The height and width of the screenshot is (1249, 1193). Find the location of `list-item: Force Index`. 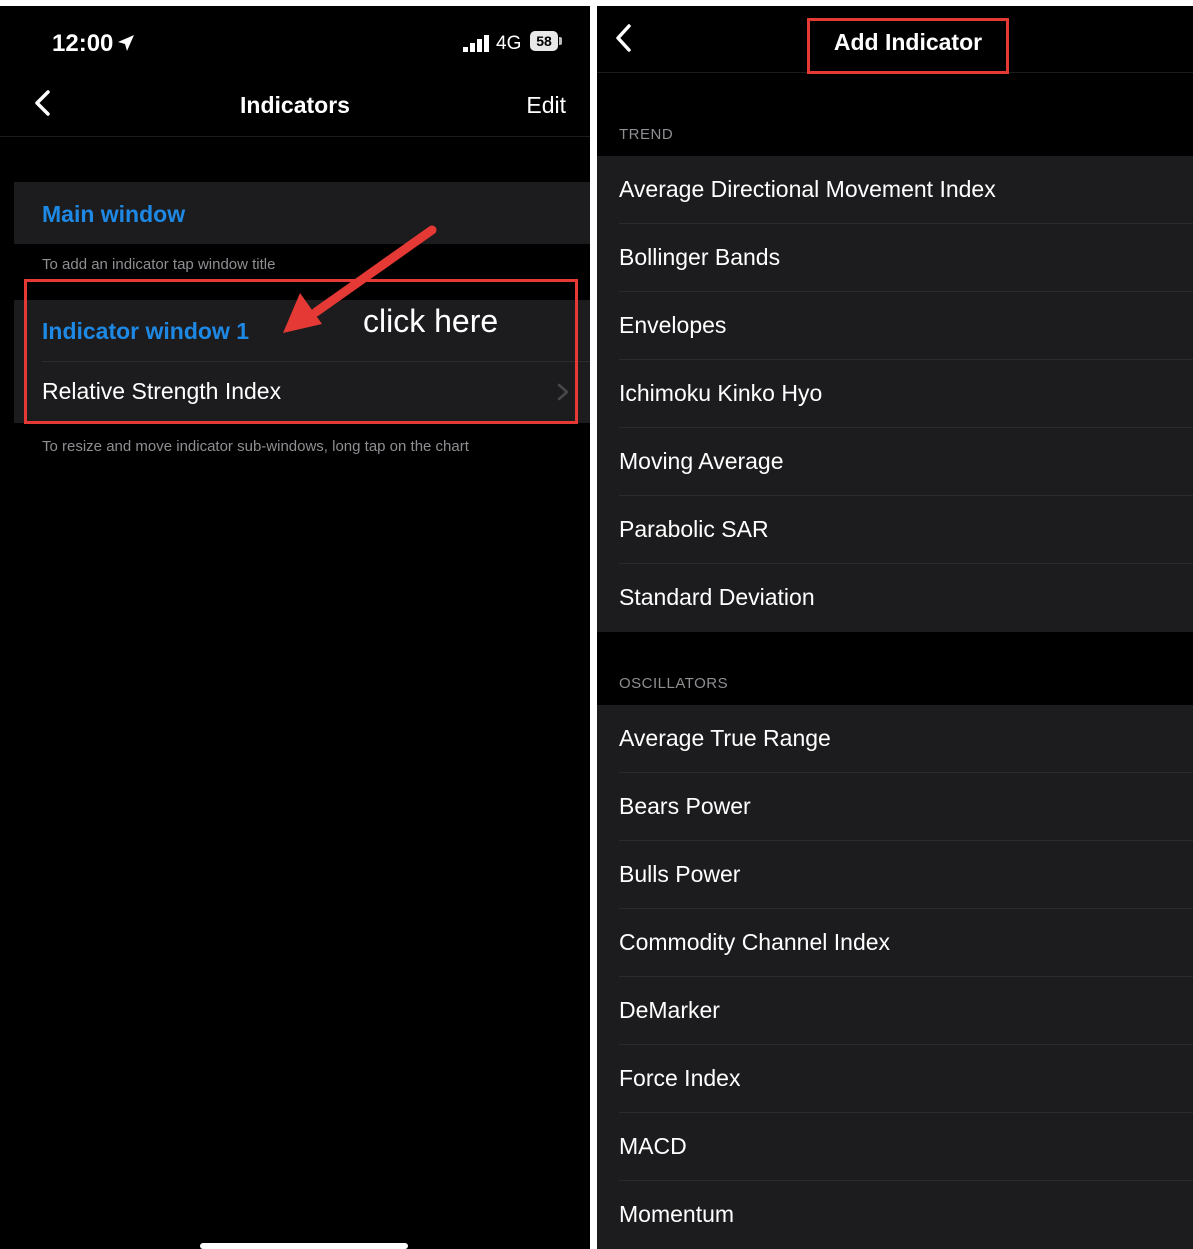

list-item: Force Index is located at coordinates (895, 1079).